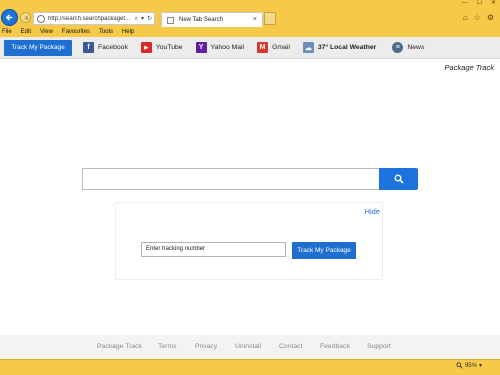  What do you see at coordinates (379, 346) in the screenshot?
I see `footer-link-support: Support` at bounding box center [379, 346].